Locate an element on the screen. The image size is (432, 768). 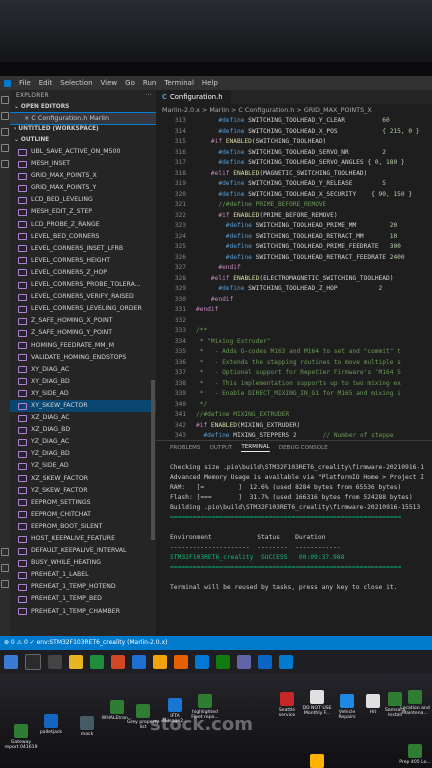
outline-item: VALIDATE_HOMING_ENDSTOPS is located at coordinates (83, 358).